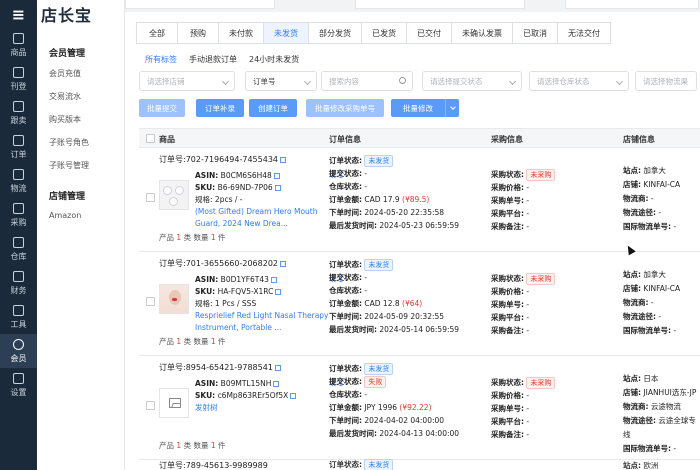 This screenshot has height=470, width=700. Describe the element at coordinates (18, 215) in the screenshot. I see `rail-item-purchase: 采购` at that location.